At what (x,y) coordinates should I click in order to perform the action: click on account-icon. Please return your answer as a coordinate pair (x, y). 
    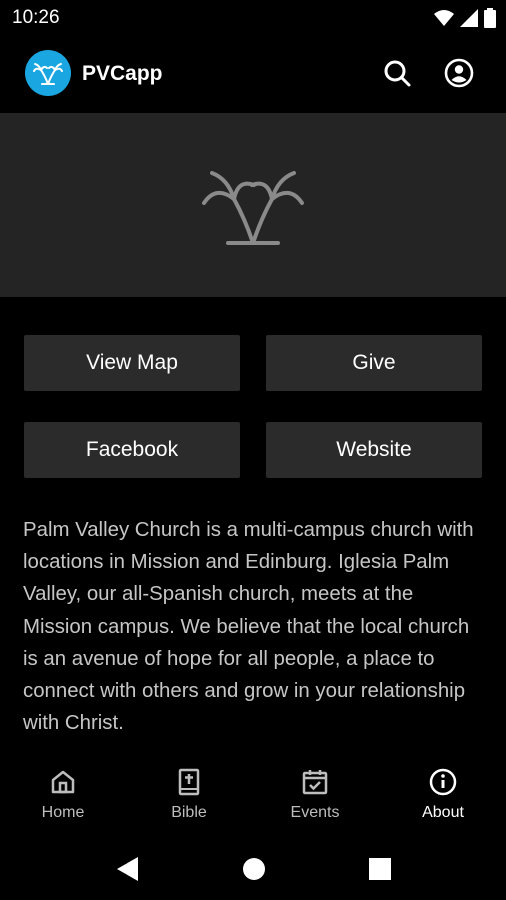
    Looking at the image, I should click on (459, 73).